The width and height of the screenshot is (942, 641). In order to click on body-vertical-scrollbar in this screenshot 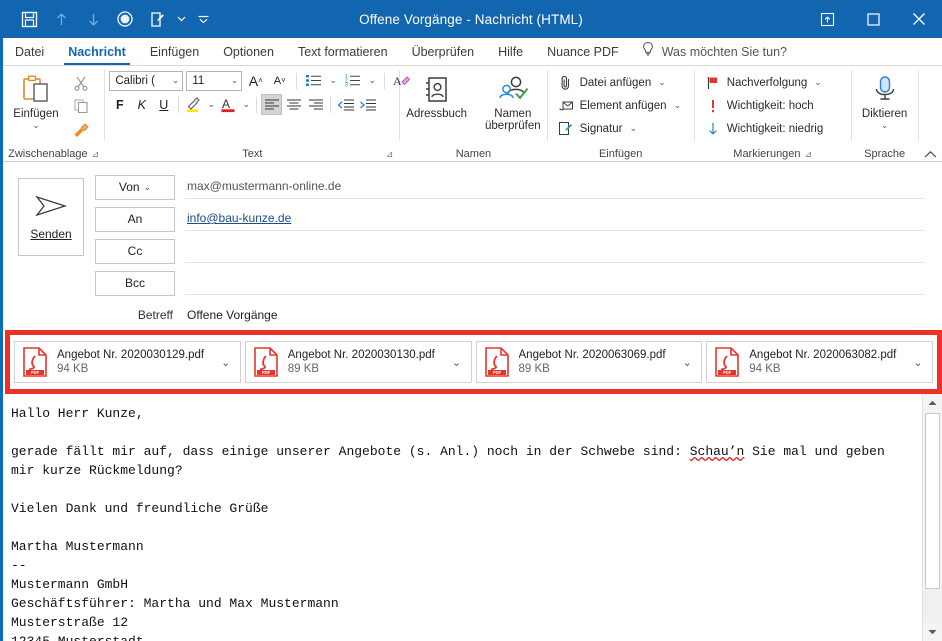, I will do `click(932, 517)`.